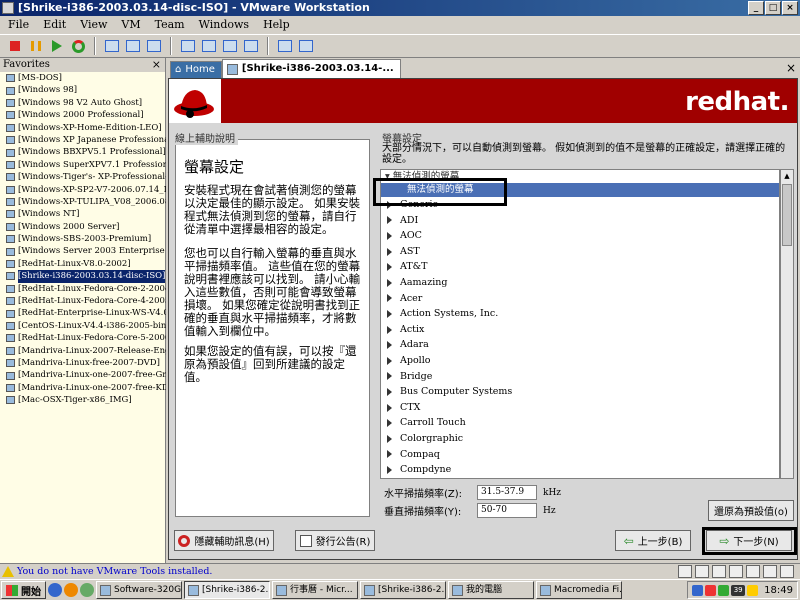 The image size is (800, 600). What do you see at coordinates (83, 400) in the screenshot?
I see `favorites-item: [Mac-OSX-Tiger-x86_IMG]` at bounding box center [83, 400].